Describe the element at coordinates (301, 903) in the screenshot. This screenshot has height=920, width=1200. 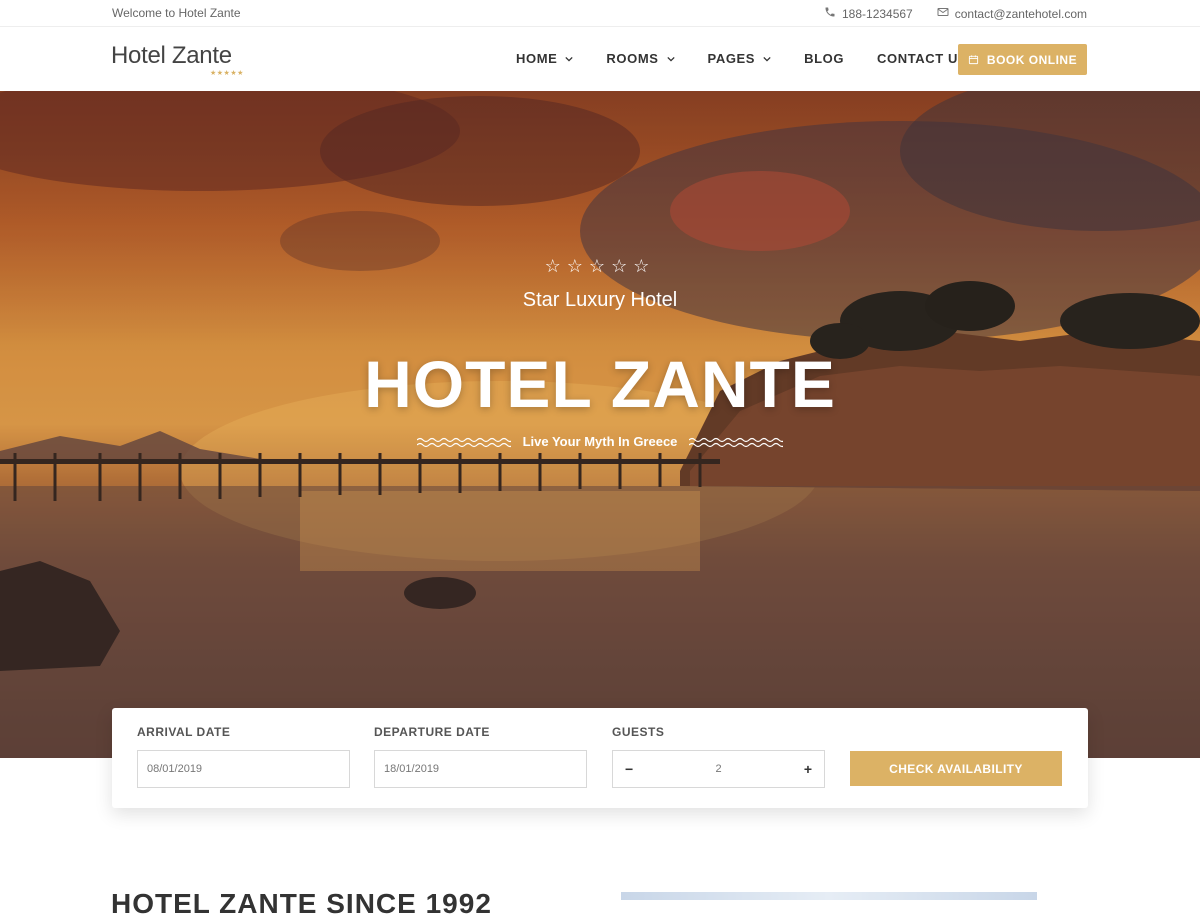
I see `section-heading: HOTEL ZANTE SINCE 1992` at that location.